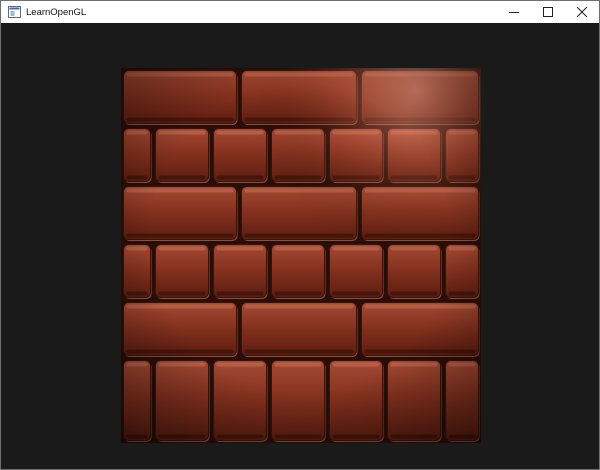 The image size is (600, 470). Describe the element at coordinates (56, 12) in the screenshot. I see `window-title: LearnOpenGL` at that location.